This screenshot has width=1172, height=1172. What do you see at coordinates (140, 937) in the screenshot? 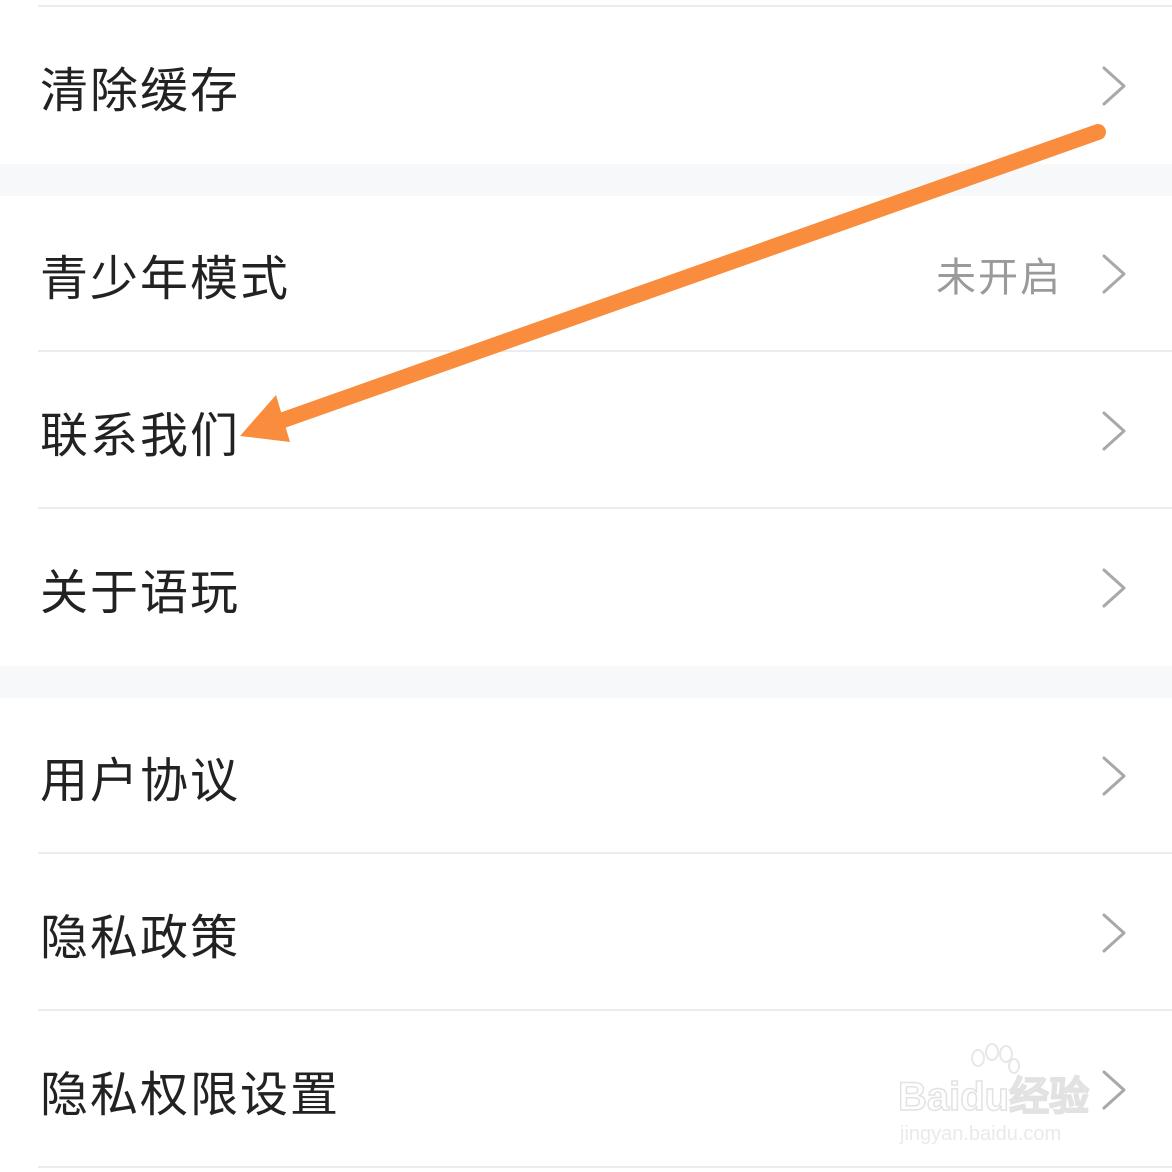
I see `row-label: 隐私政策` at bounding box center [140, 937].